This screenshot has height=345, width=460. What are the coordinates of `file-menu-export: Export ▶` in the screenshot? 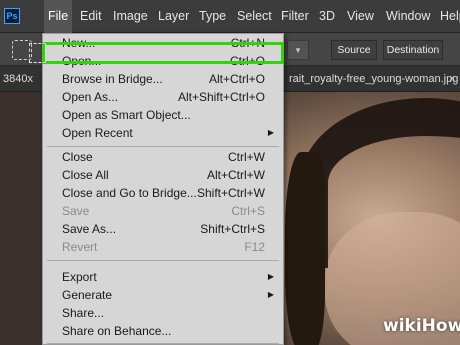 It's located at (163, 277).